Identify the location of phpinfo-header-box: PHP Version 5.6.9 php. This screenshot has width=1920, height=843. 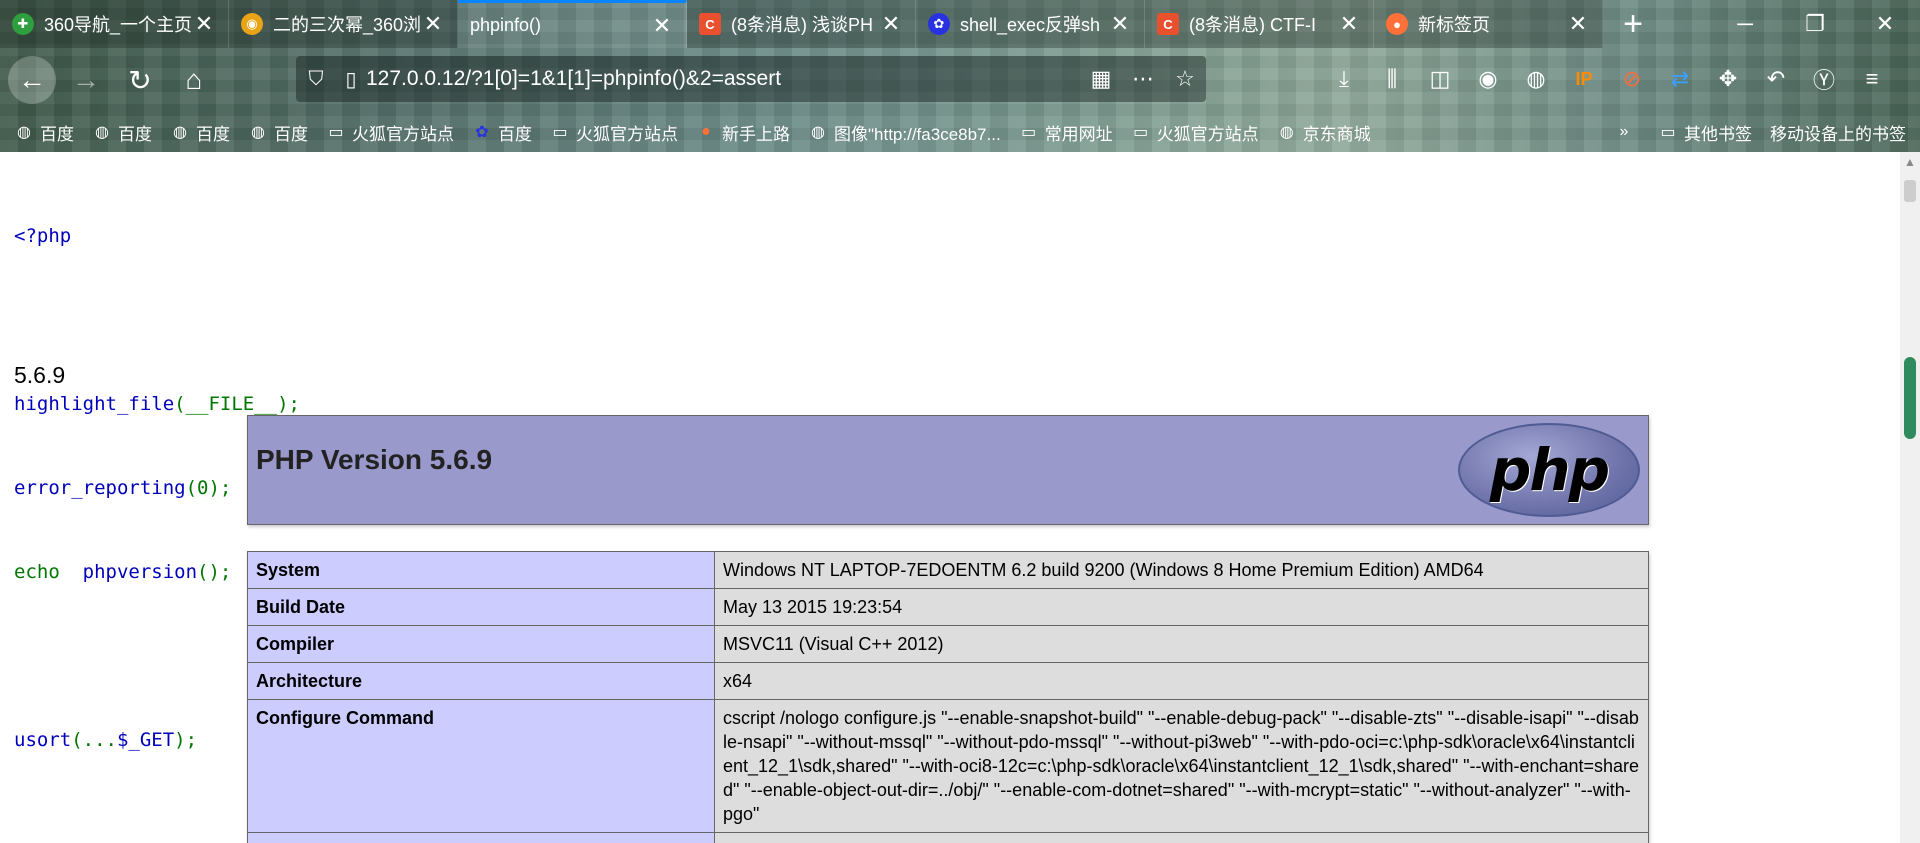
(948, 470).